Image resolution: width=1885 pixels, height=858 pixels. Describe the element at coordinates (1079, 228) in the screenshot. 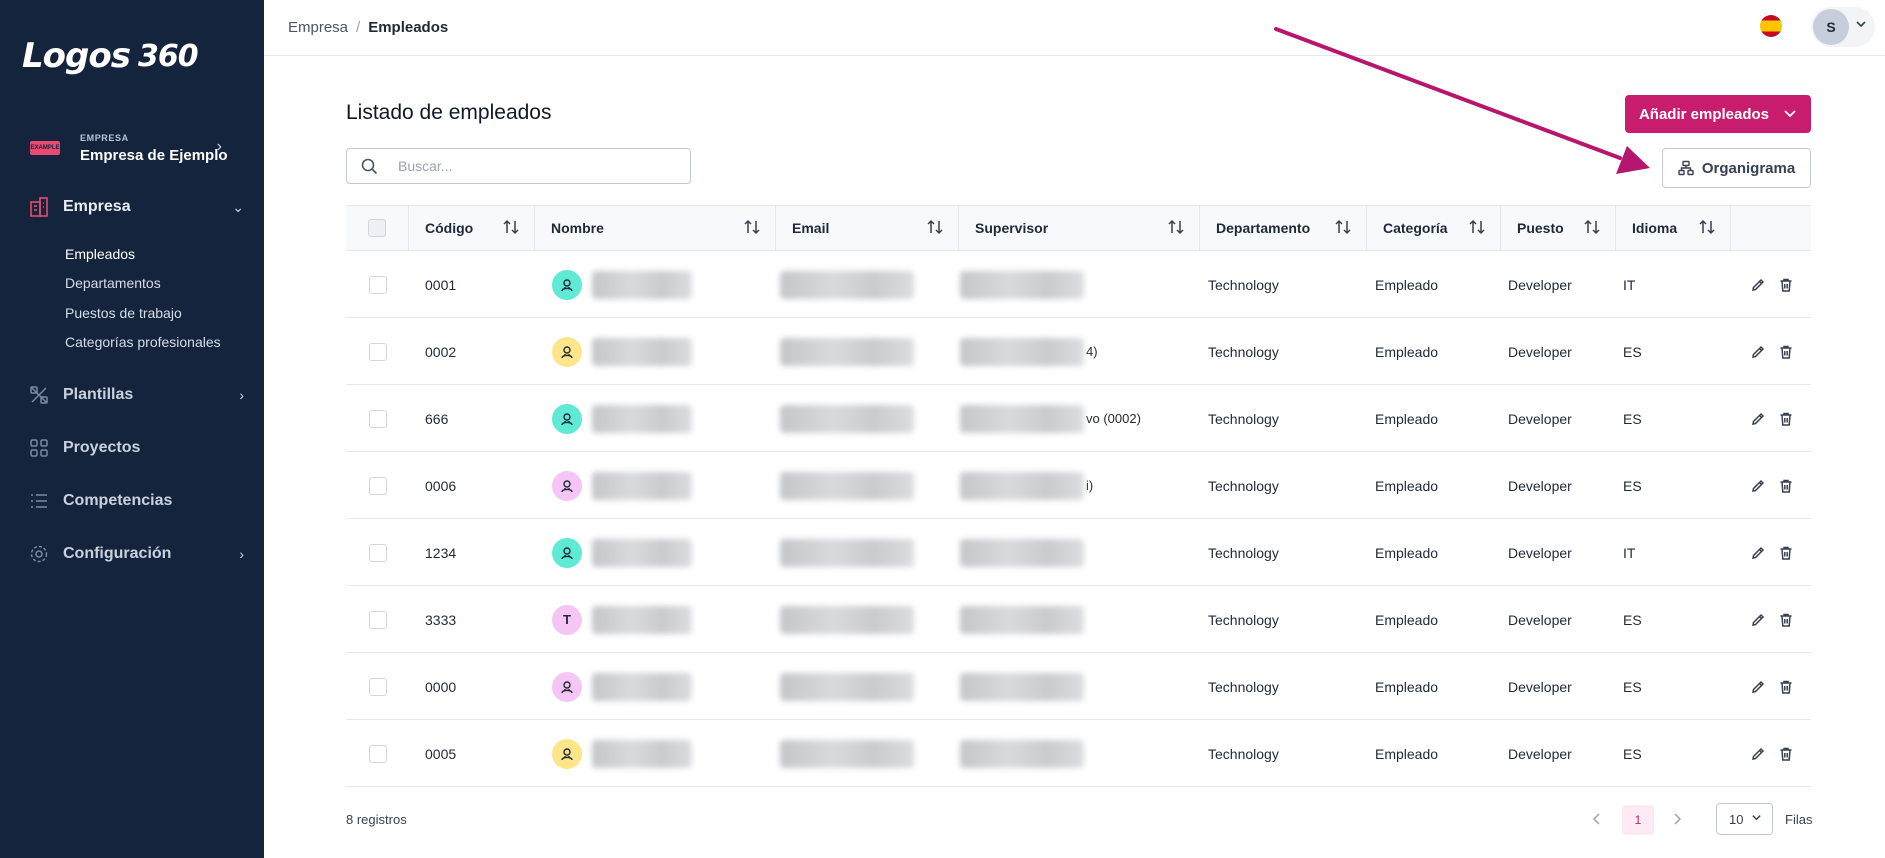

I see `header-supervisor: Supervisor` at that location.